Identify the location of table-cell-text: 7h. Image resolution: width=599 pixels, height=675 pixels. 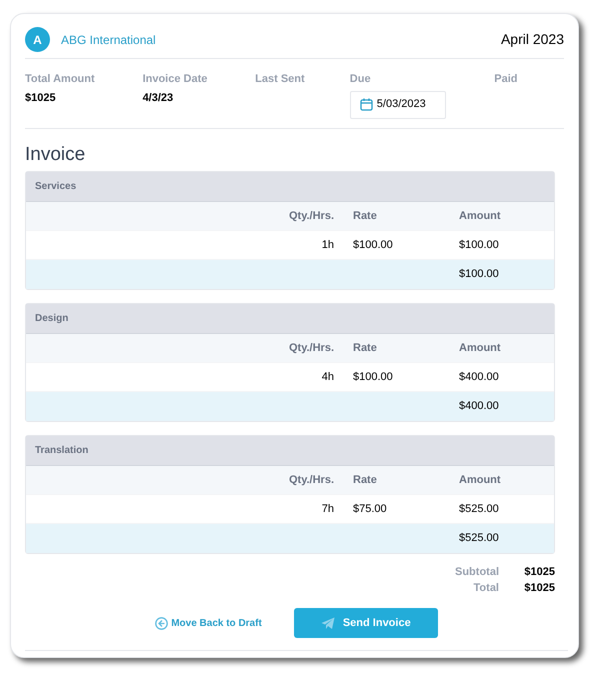
(327, 509).